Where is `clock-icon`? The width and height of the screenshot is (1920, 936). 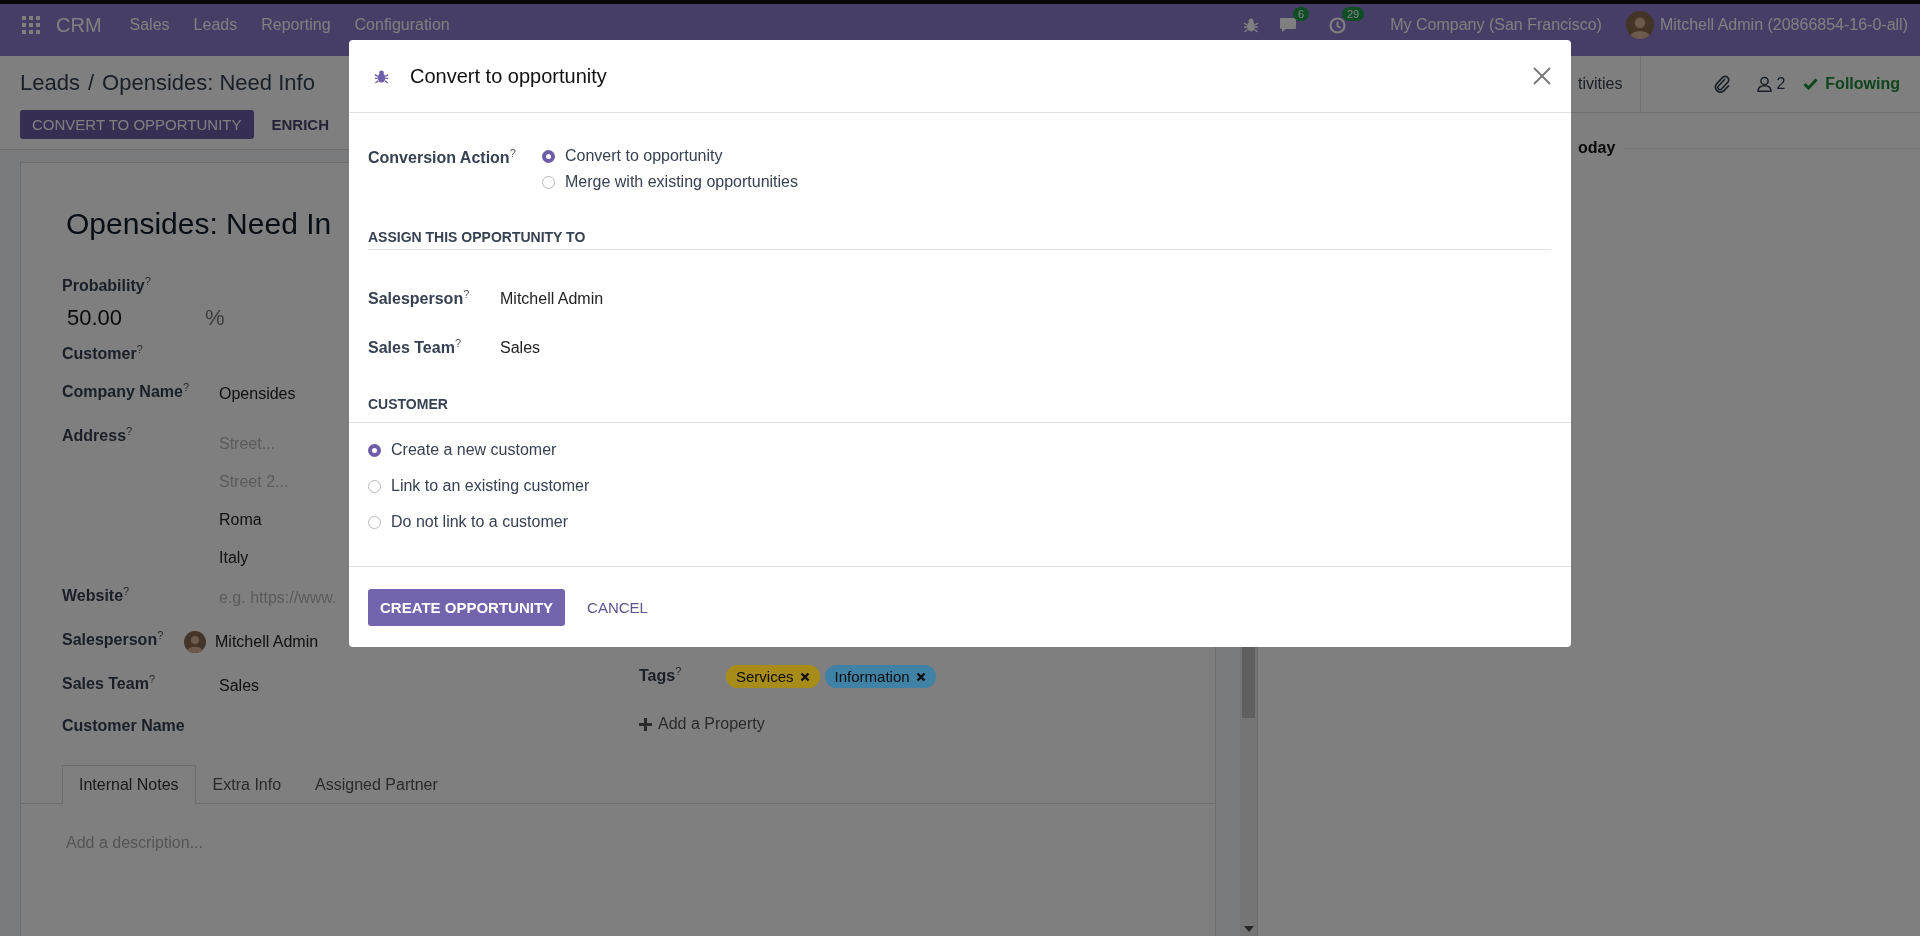 clock-icon is located at coordinates (1337, 25).